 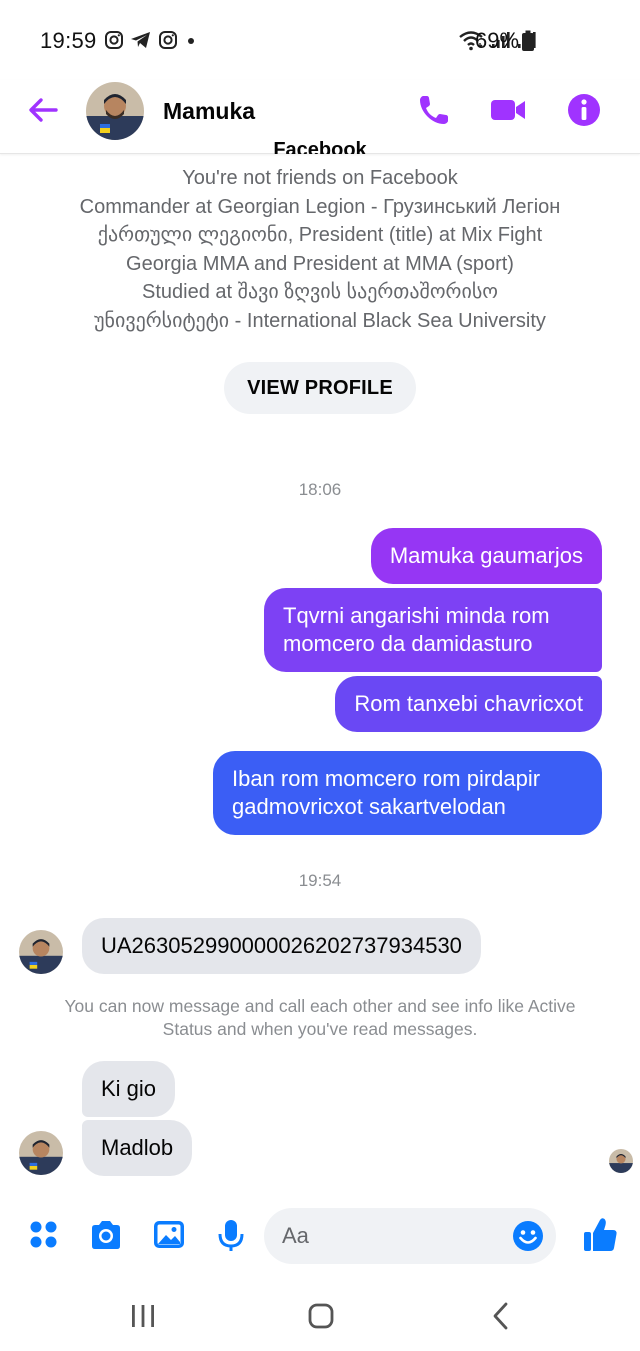 I want to click on message-composer, so click(x=320, y=1238).